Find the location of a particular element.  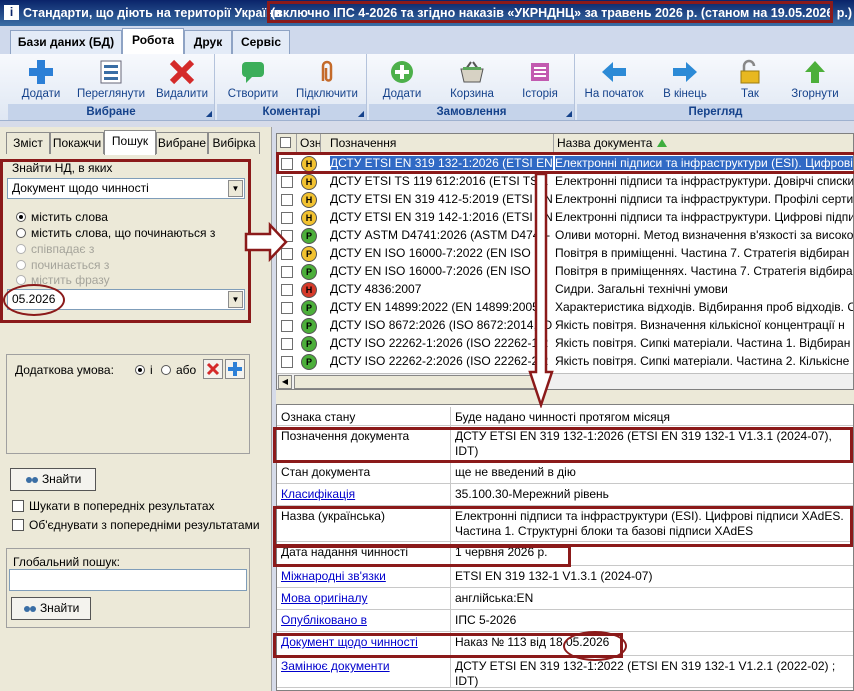

scroll-thumb is located at coordinates (419, 382).